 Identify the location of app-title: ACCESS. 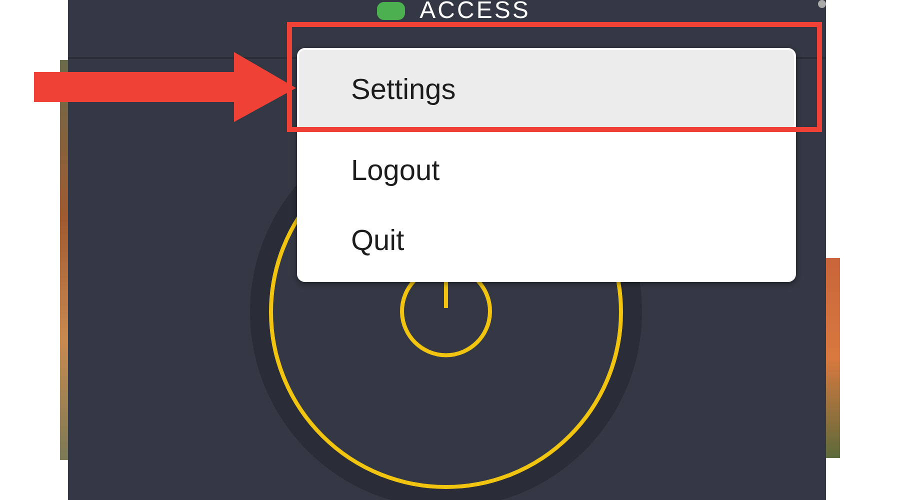
(475, 11).